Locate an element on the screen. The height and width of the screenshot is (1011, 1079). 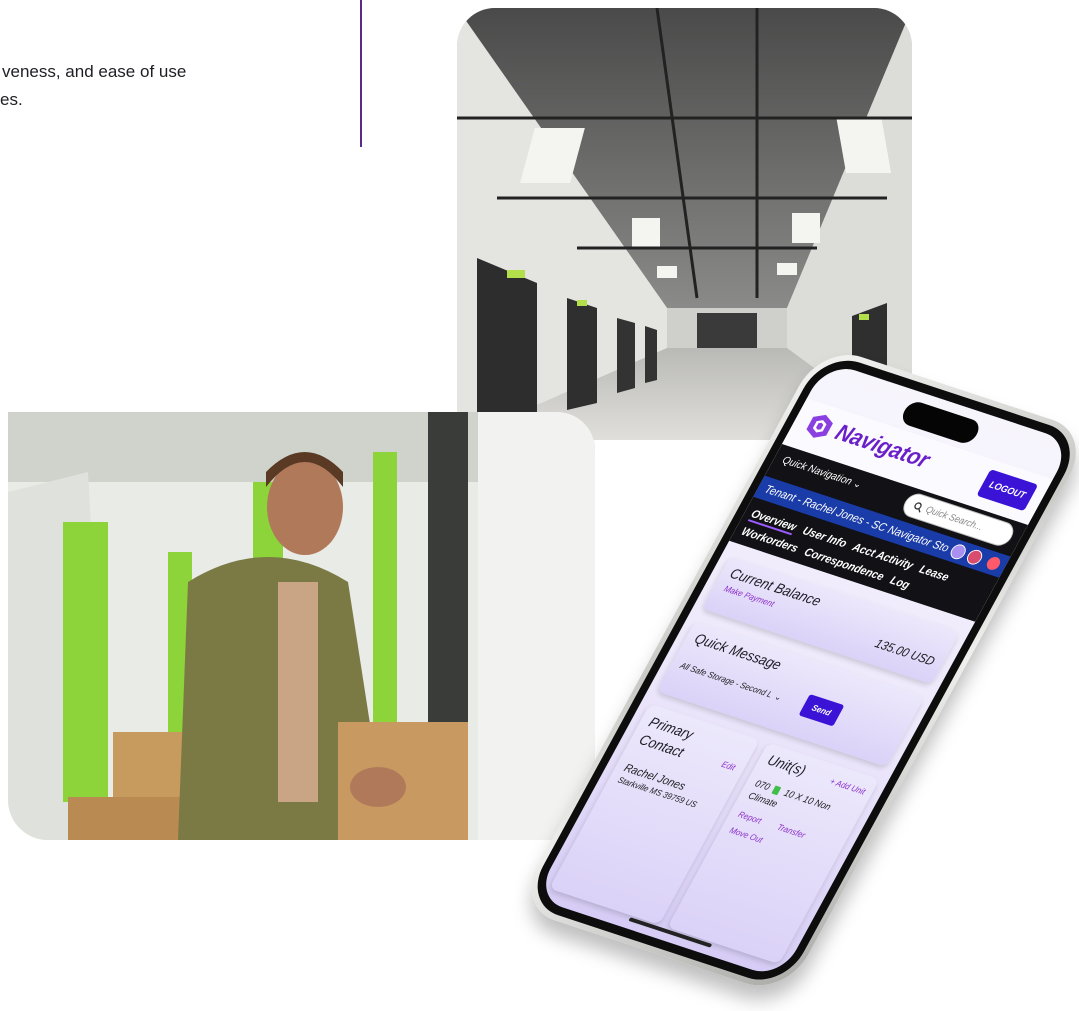
transfer-link: Transfer is located at coordinates (791, 831).